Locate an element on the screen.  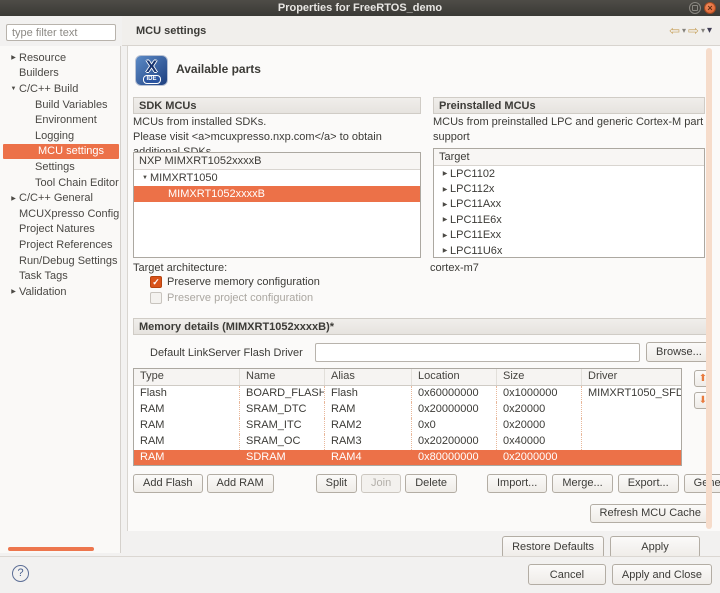
forward-icon: ⇨ is located at coordinates (693, 30).